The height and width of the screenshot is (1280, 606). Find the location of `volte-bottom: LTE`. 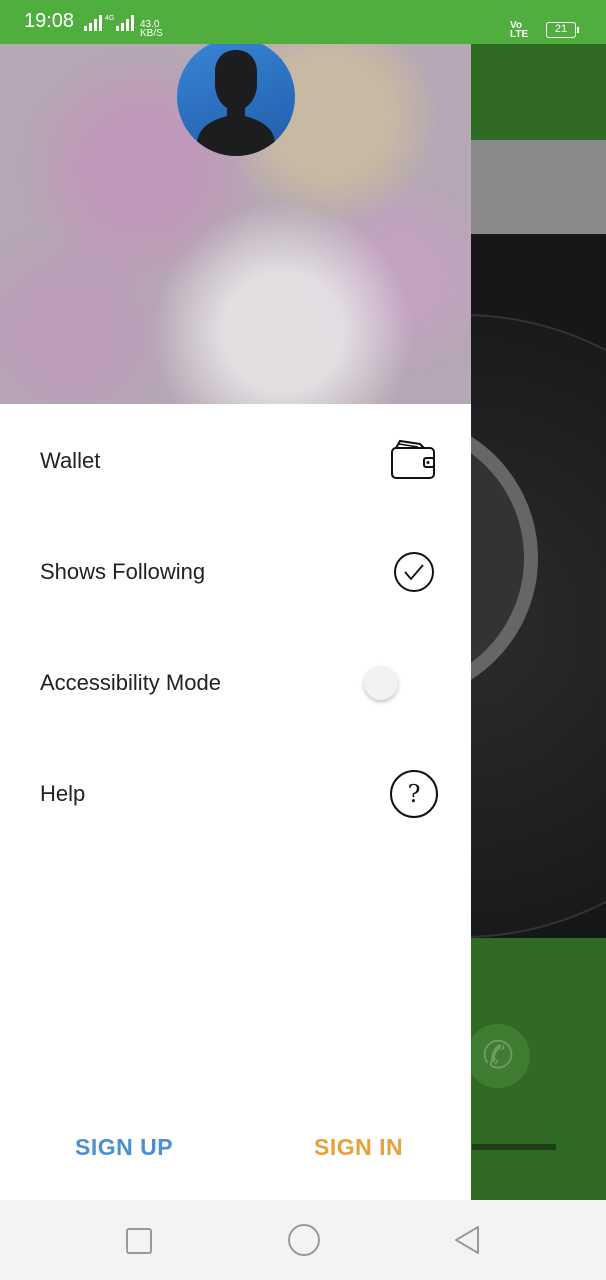

volte-bottom: LTE is located at coordinates (519, 34).